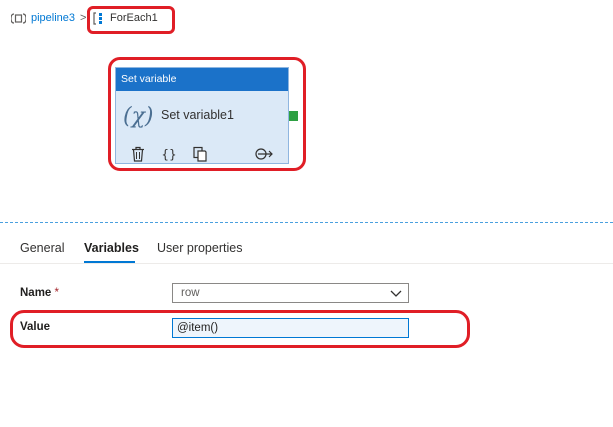 The image size is (613, 427). What do you see at coordinates (396, 293) in the screenshot?
I see `chevron-down-icon` at bounding box center [396, 293].